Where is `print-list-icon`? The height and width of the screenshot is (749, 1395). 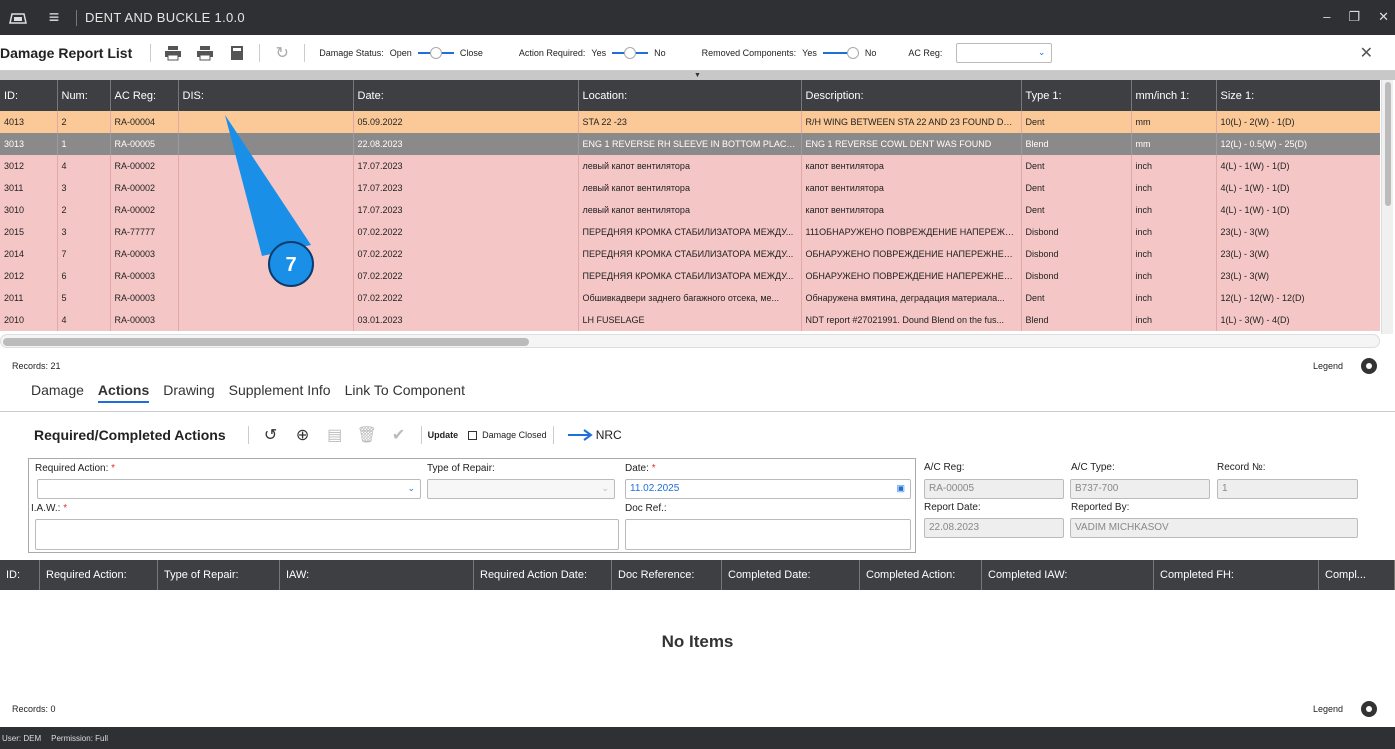
print-list-icon is located at coordinates (205, 53).